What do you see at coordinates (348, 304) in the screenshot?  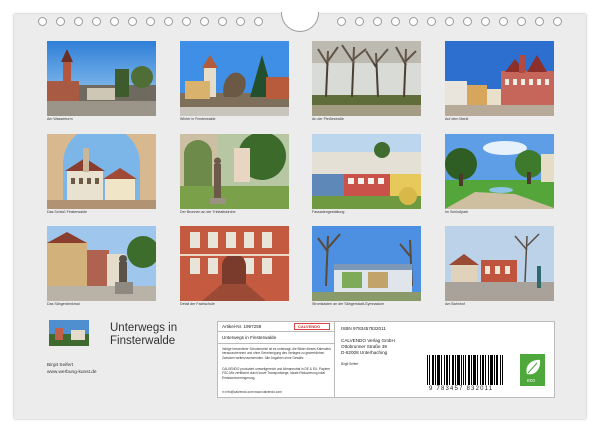 I see `photo-caption: Stromkasten an der Sängerstadt-Gymnasium` at bounding box center [348, 304].